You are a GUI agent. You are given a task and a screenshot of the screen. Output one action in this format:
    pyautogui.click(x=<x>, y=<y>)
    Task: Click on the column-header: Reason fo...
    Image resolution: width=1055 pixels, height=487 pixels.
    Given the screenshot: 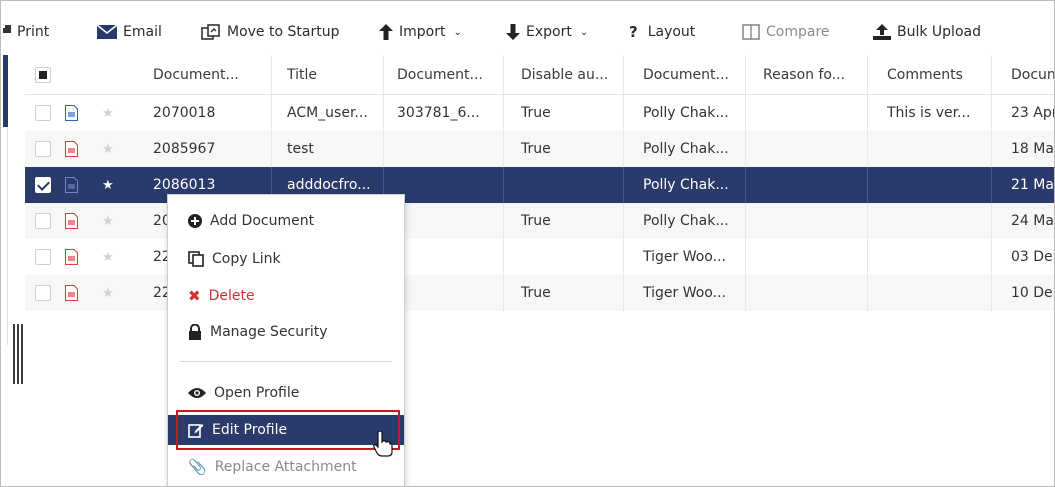 What is the action you would take?
    pyautogui.click(x=804, y=74)
    